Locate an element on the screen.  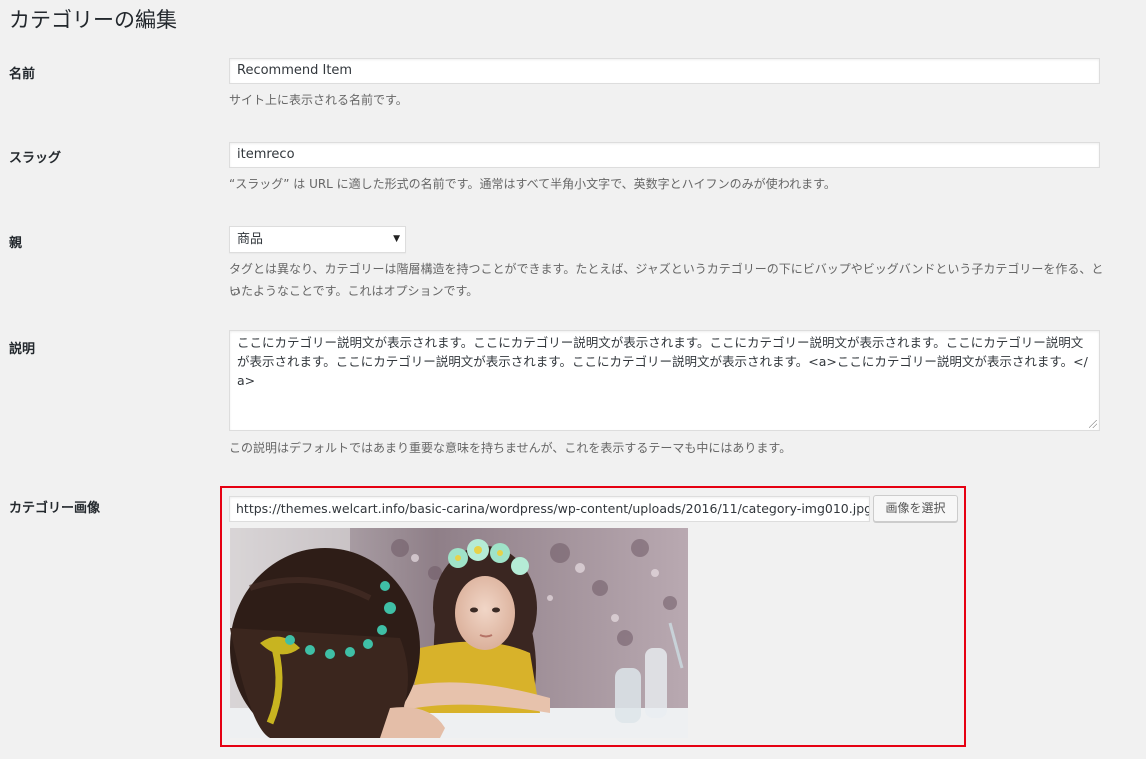
name-input: Recommend Item is located at coordinates (664, 71).